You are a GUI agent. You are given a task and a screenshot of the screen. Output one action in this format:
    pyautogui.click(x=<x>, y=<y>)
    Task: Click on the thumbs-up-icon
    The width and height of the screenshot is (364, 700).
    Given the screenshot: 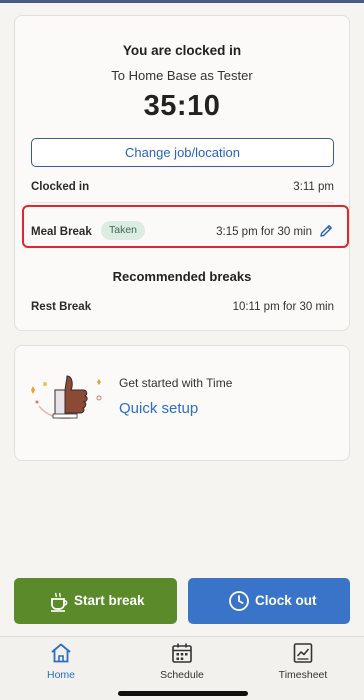 What is the action you would take?
    pyautogui.click(x=67, y=398)
    